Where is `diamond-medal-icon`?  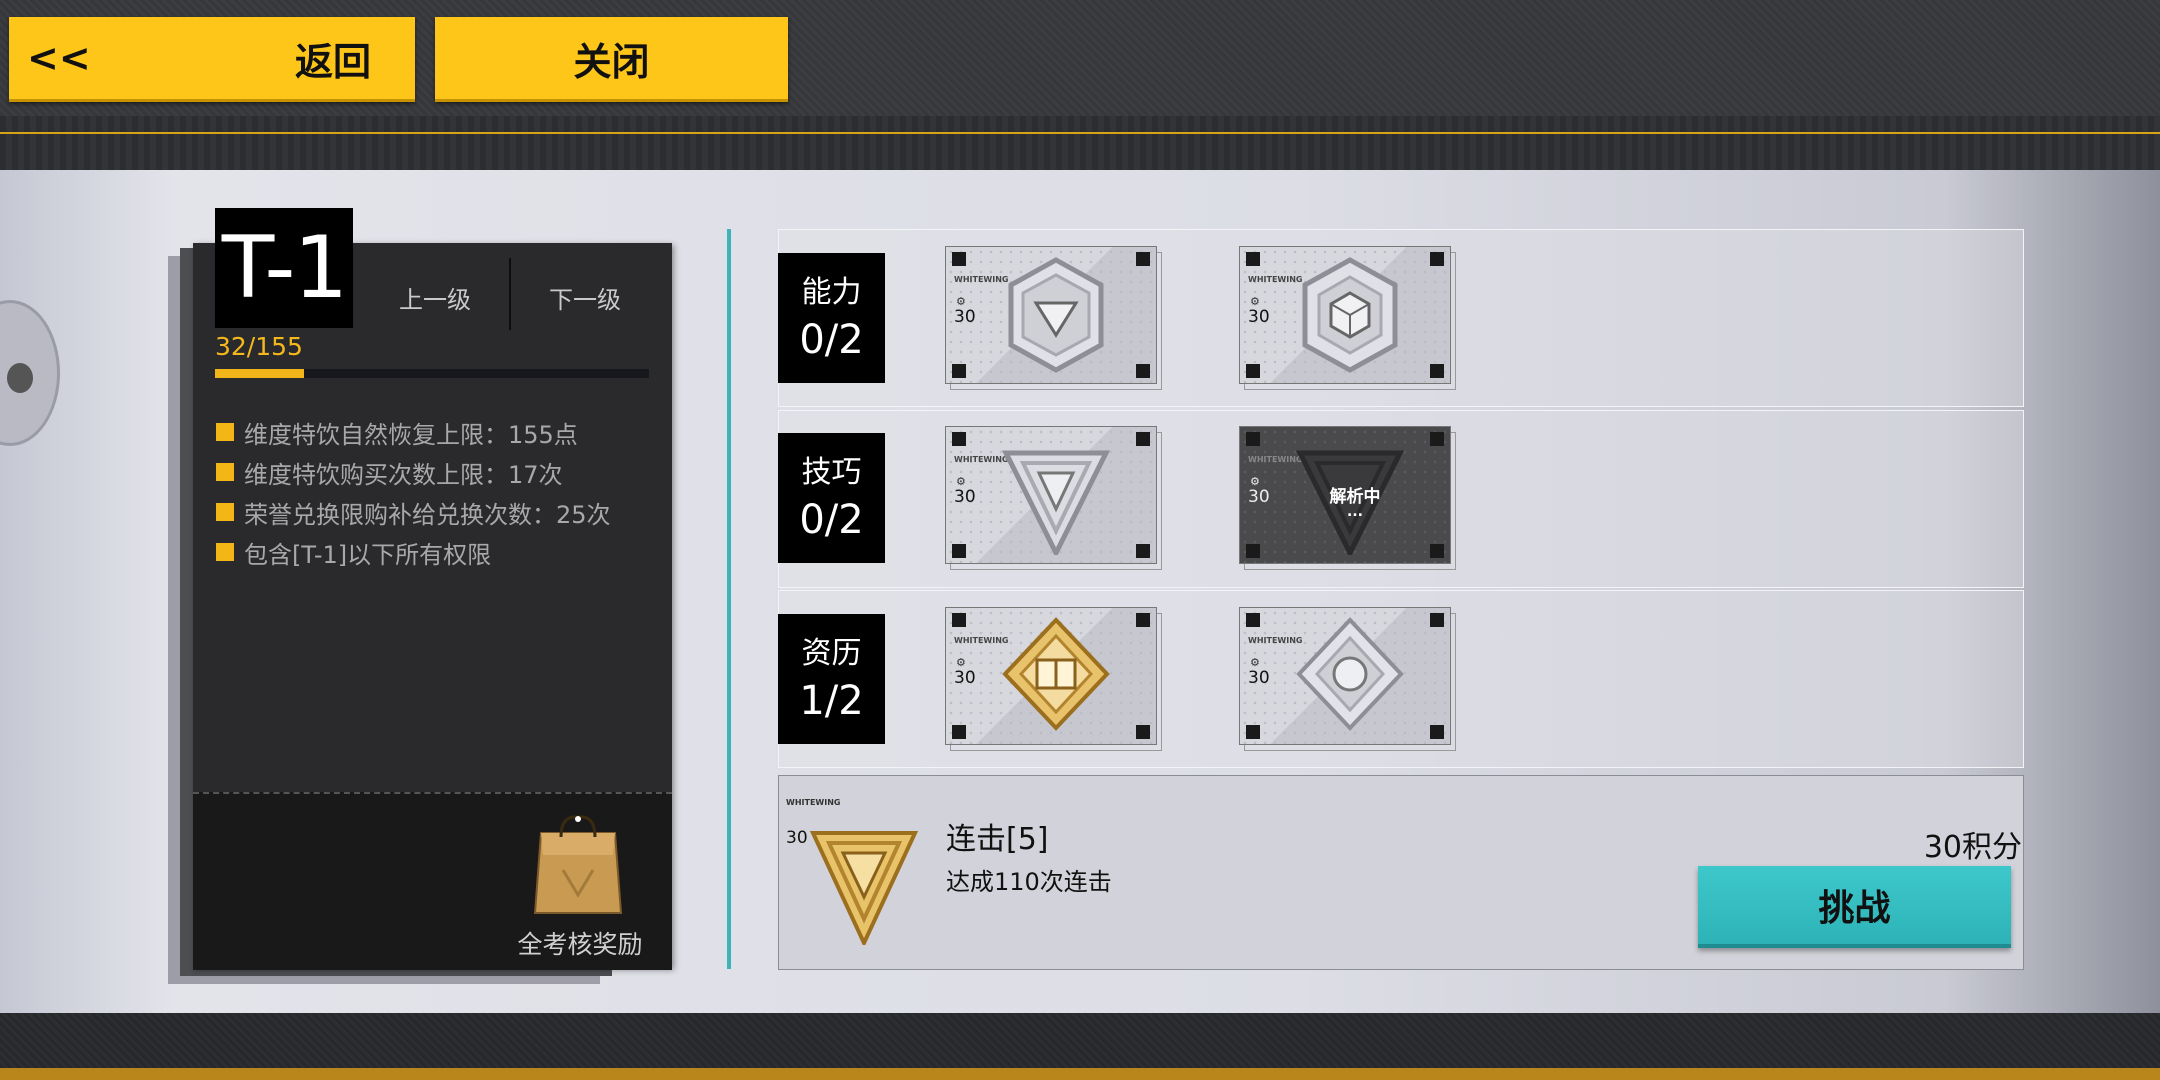 diamond-medal-icon is located at coordinates (1350, 674).